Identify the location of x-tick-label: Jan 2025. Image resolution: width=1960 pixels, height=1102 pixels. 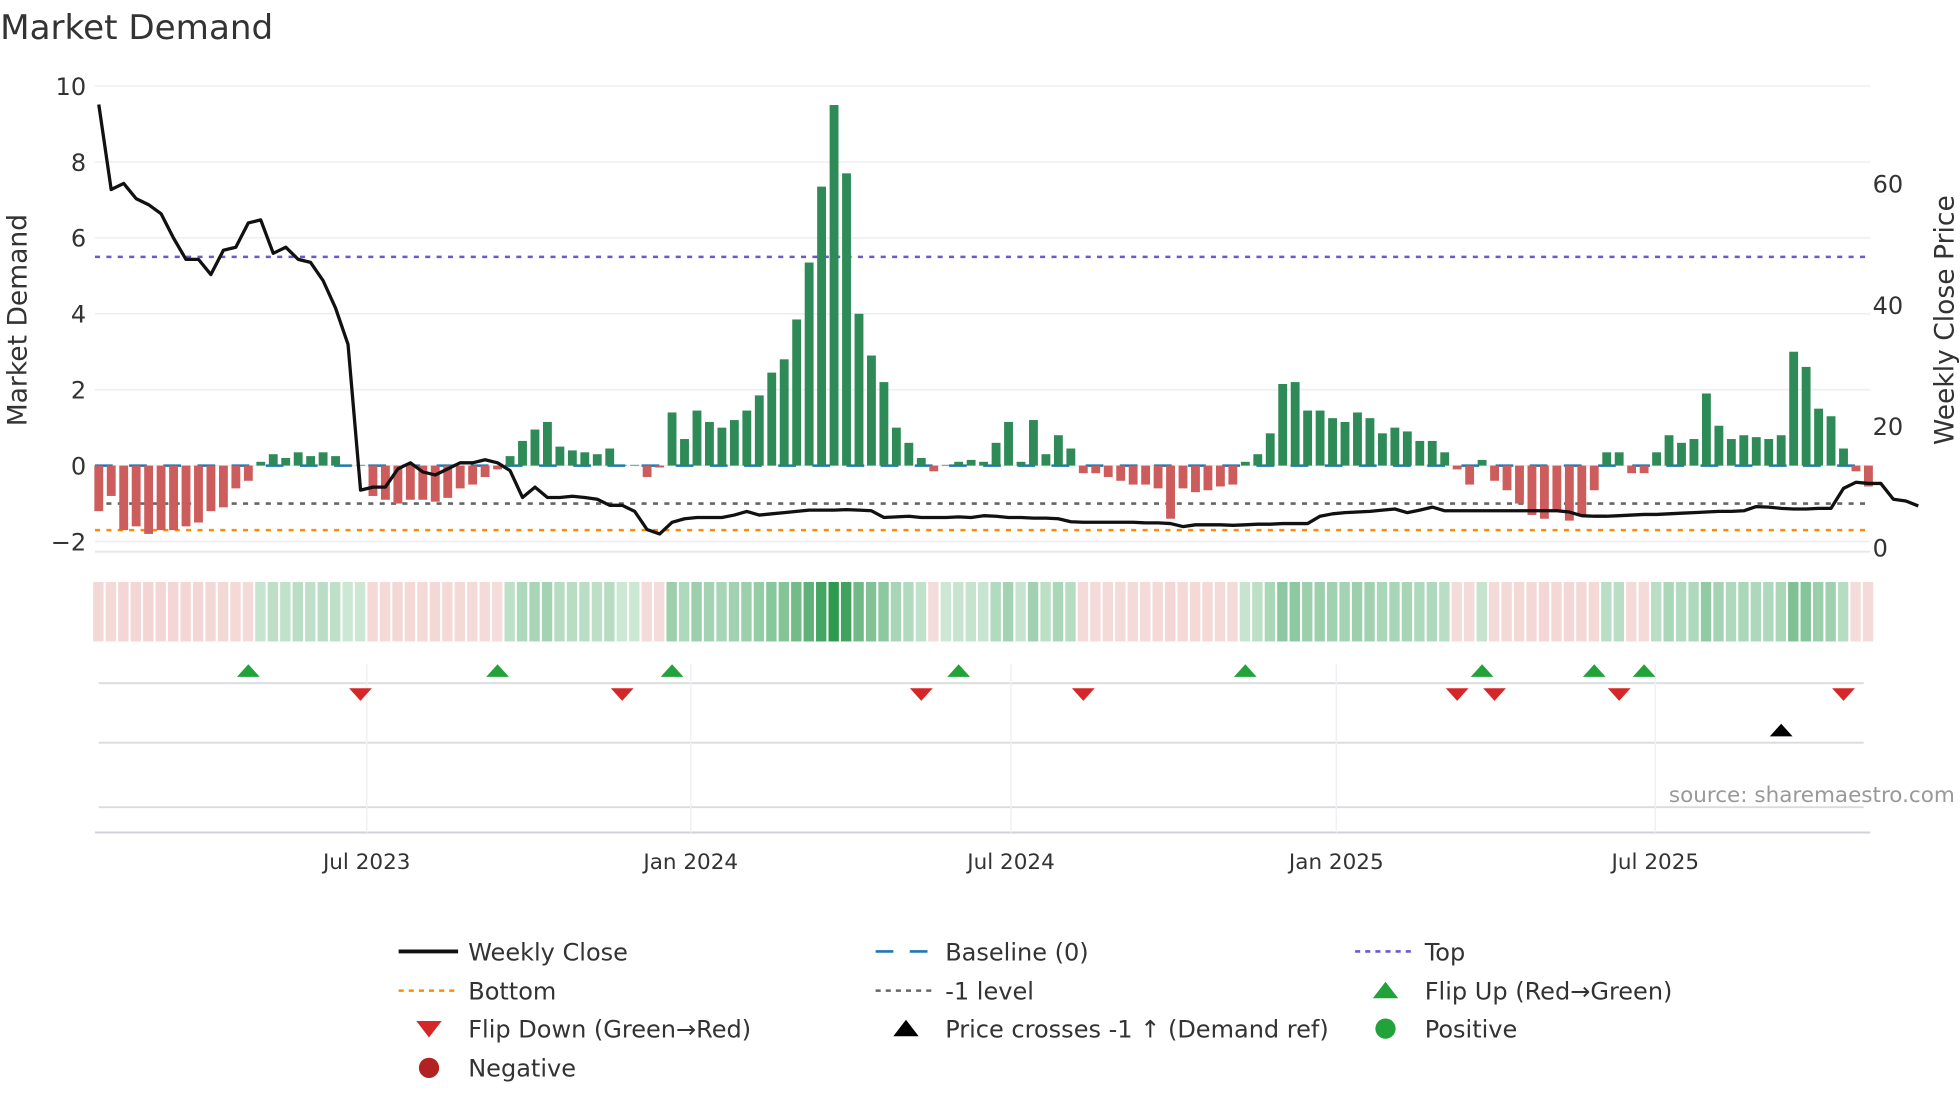
(1335, 862).